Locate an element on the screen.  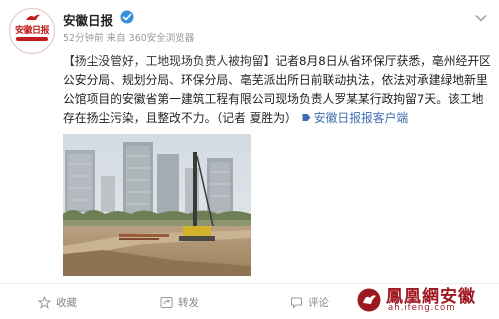
post-meta: 52分钟前 来自 360安全浏览器 is located at coordinates (128, 37).